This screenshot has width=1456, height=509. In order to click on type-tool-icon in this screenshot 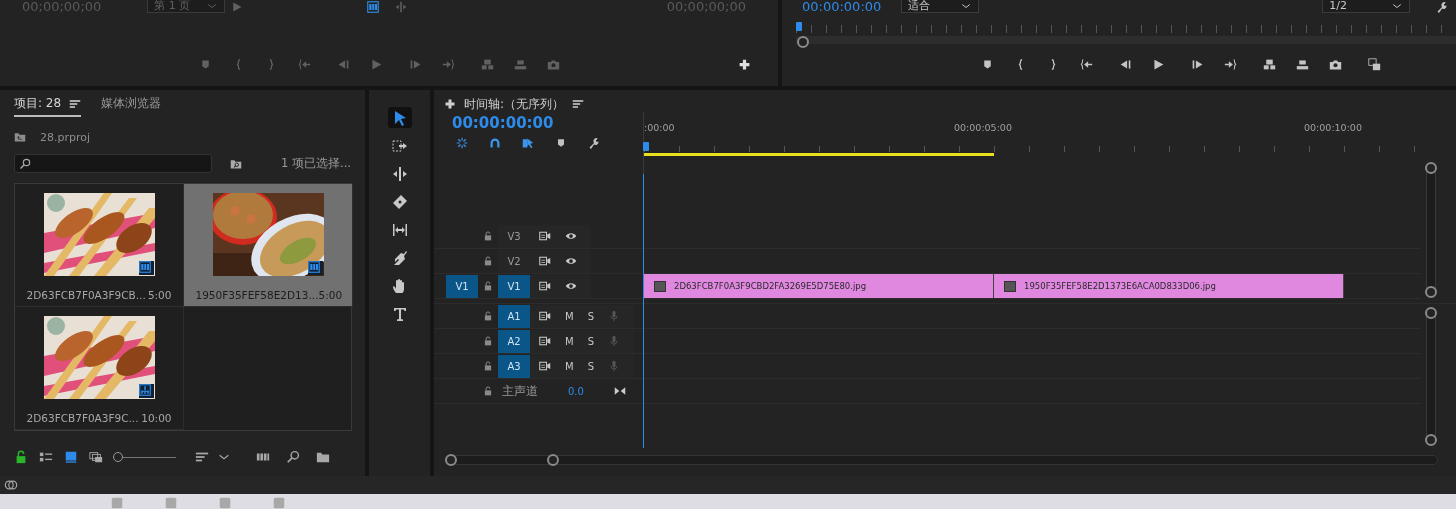, I will do `click(399, 313)`.